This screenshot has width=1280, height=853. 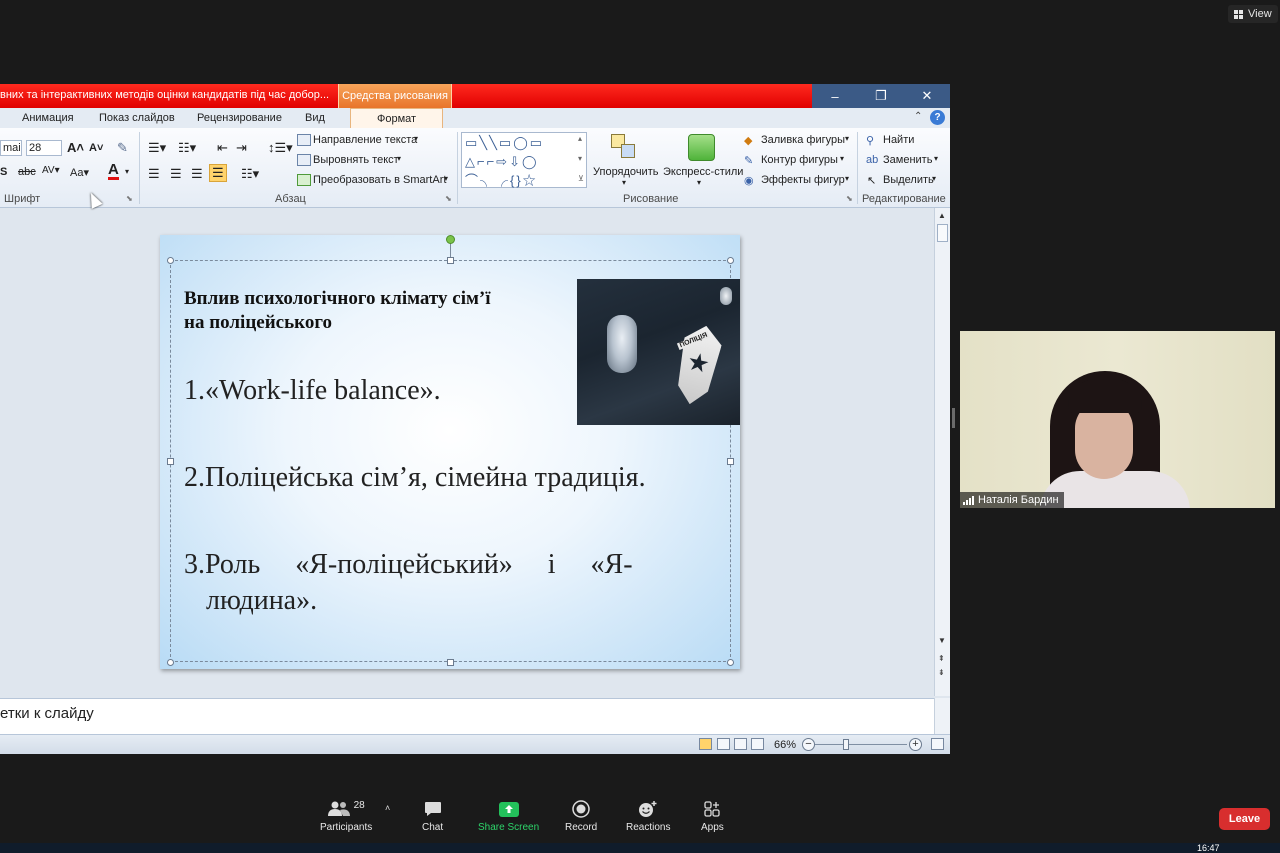 I want to click on shapes-gallery: ▭╲╲▭◯▭ △⌐⌐⇨⇩◯ ⌒╮╭{}☆, so click(x=524, y=160).